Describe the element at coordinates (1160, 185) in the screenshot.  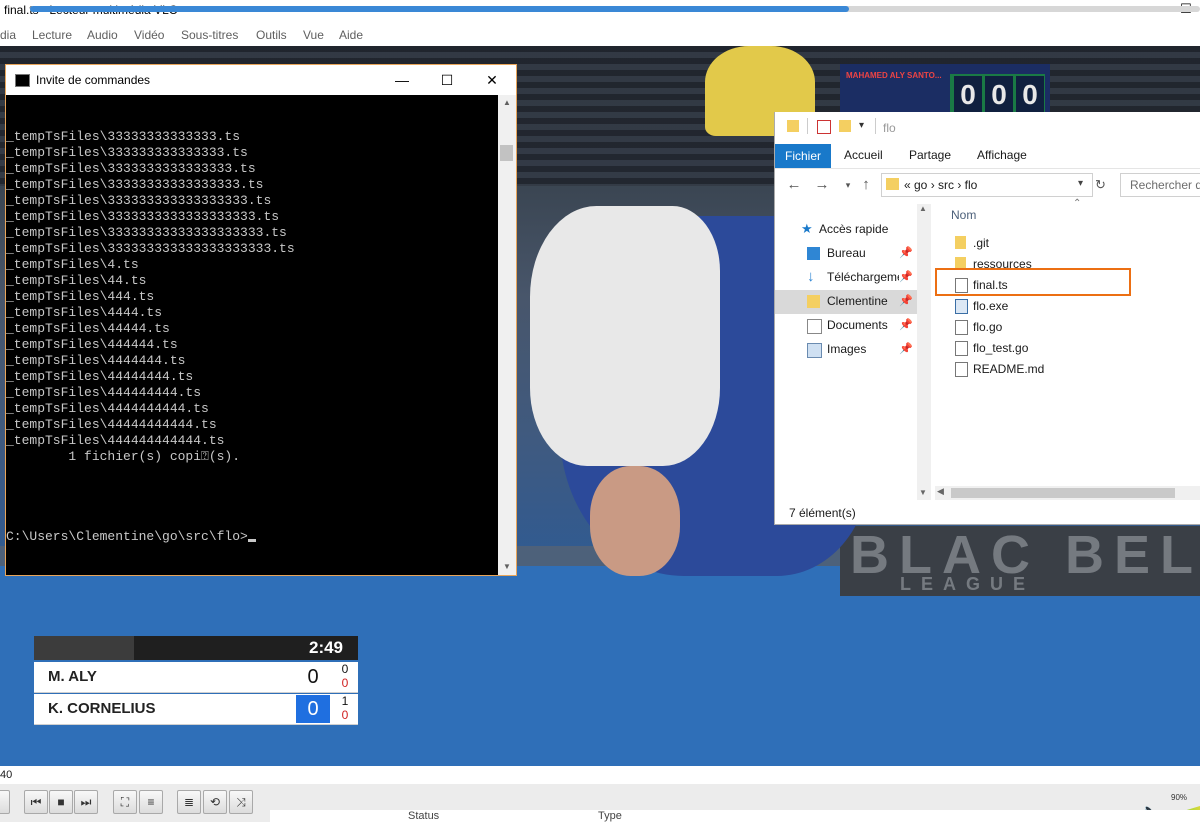
I see `search-field: Rechercher da` at that location.